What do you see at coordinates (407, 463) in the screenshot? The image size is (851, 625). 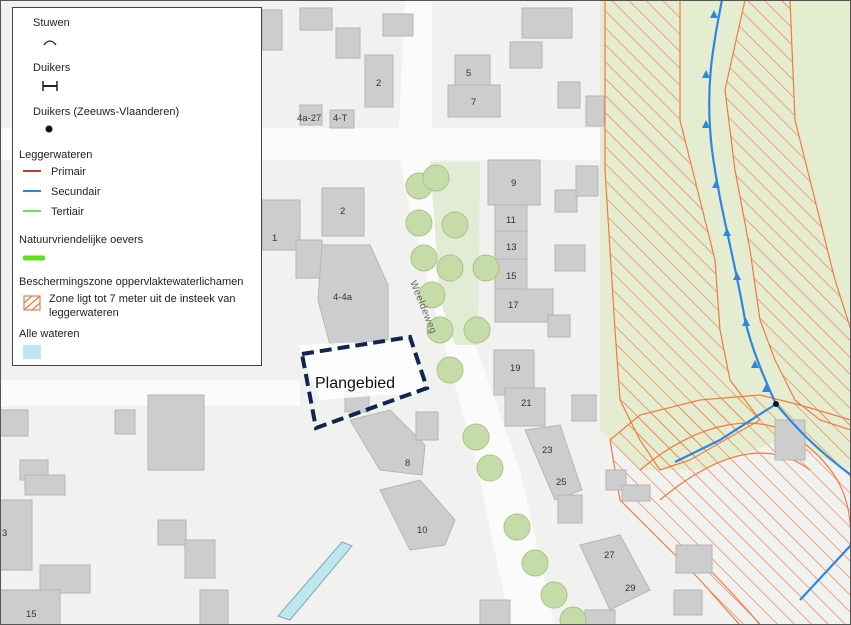 I see `house-number: 8` at bounding box center [407, 463].